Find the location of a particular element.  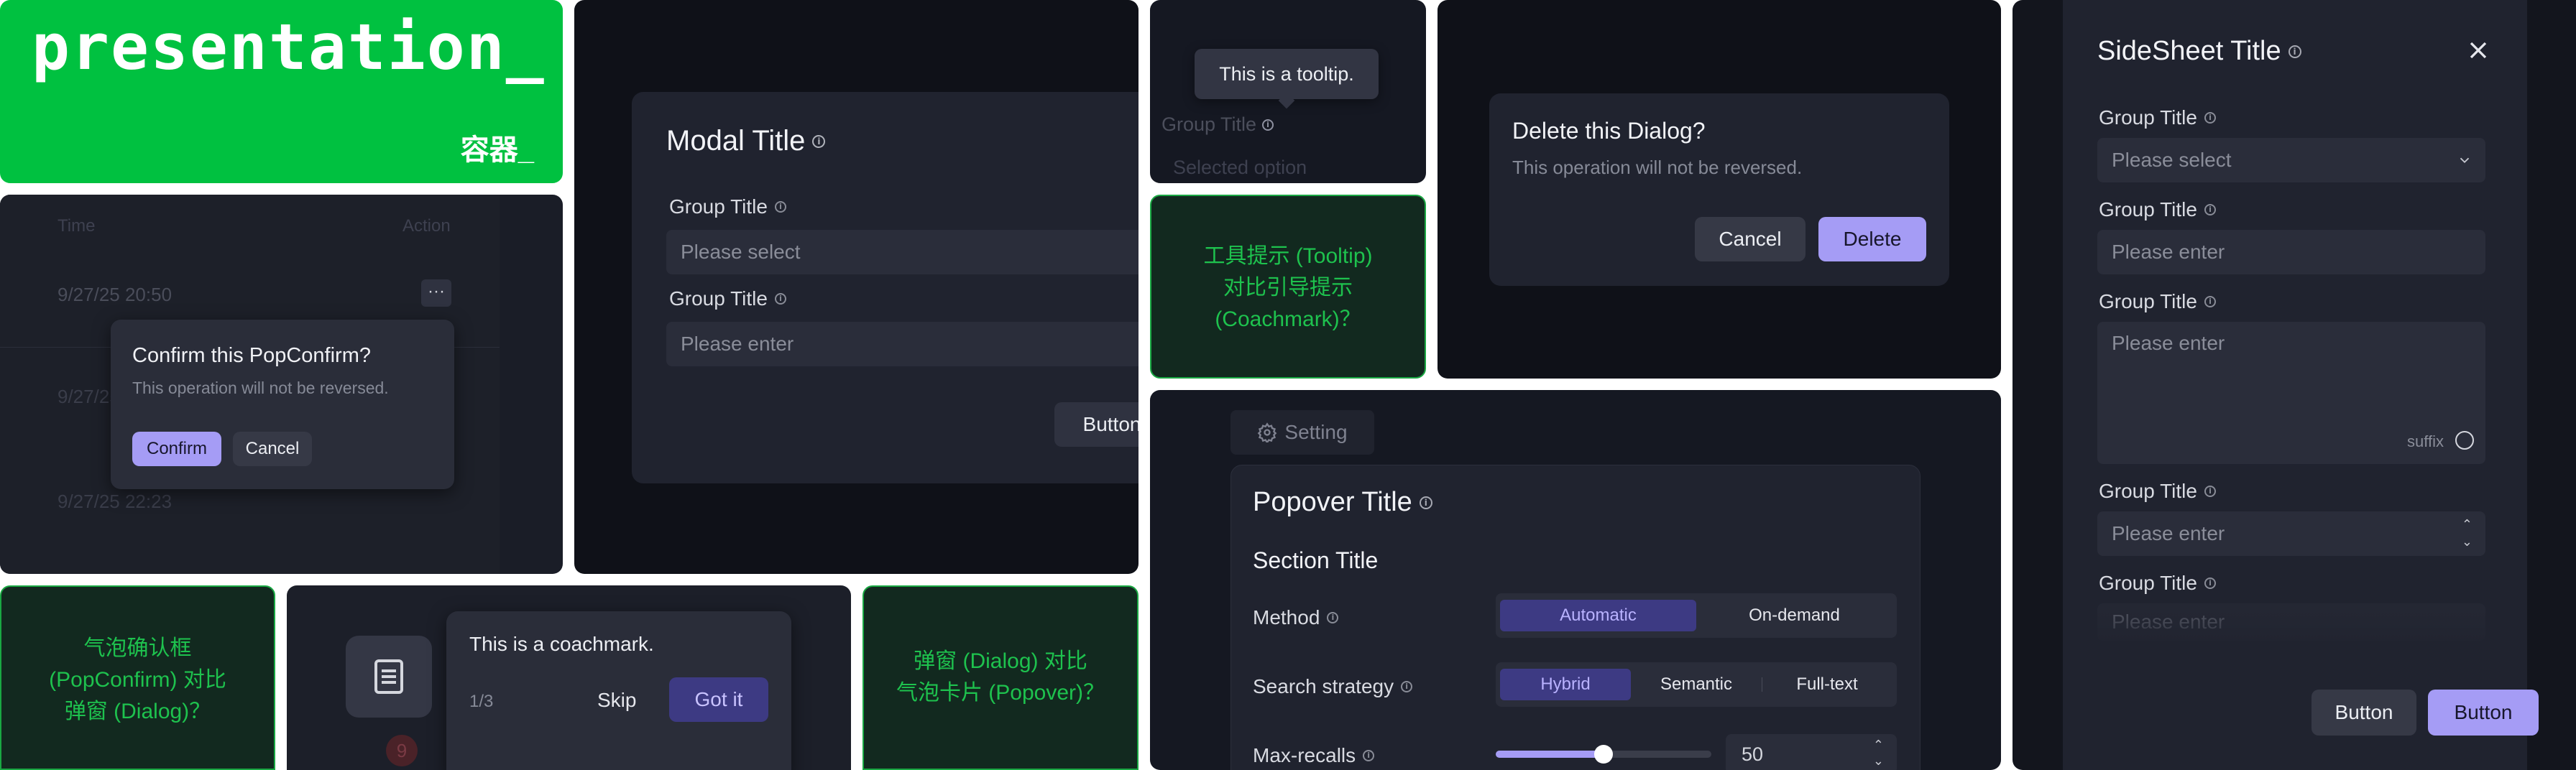

note-line: 气泡卡片 (Popover)？ is located at coordinates (1000, 693).